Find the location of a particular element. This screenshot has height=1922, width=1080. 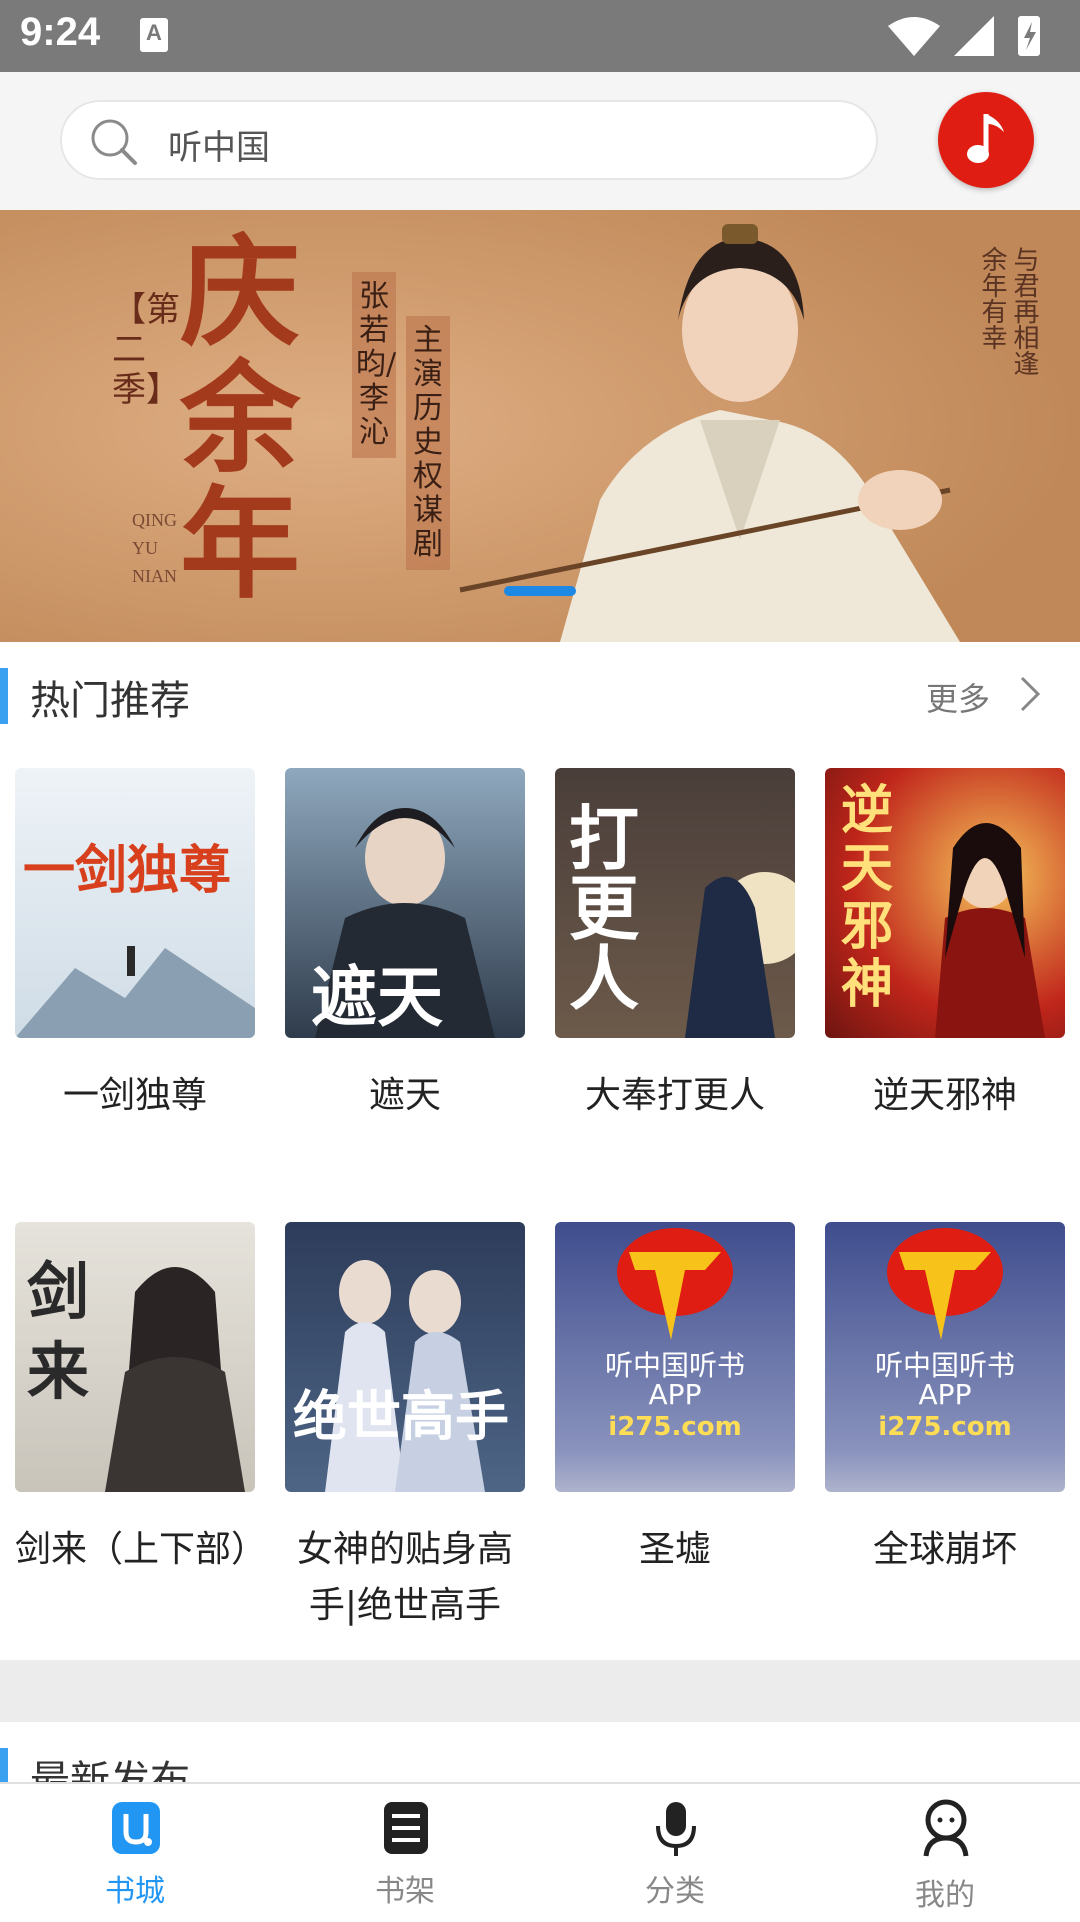

wifi-icon is located at coordinates (914, 36).